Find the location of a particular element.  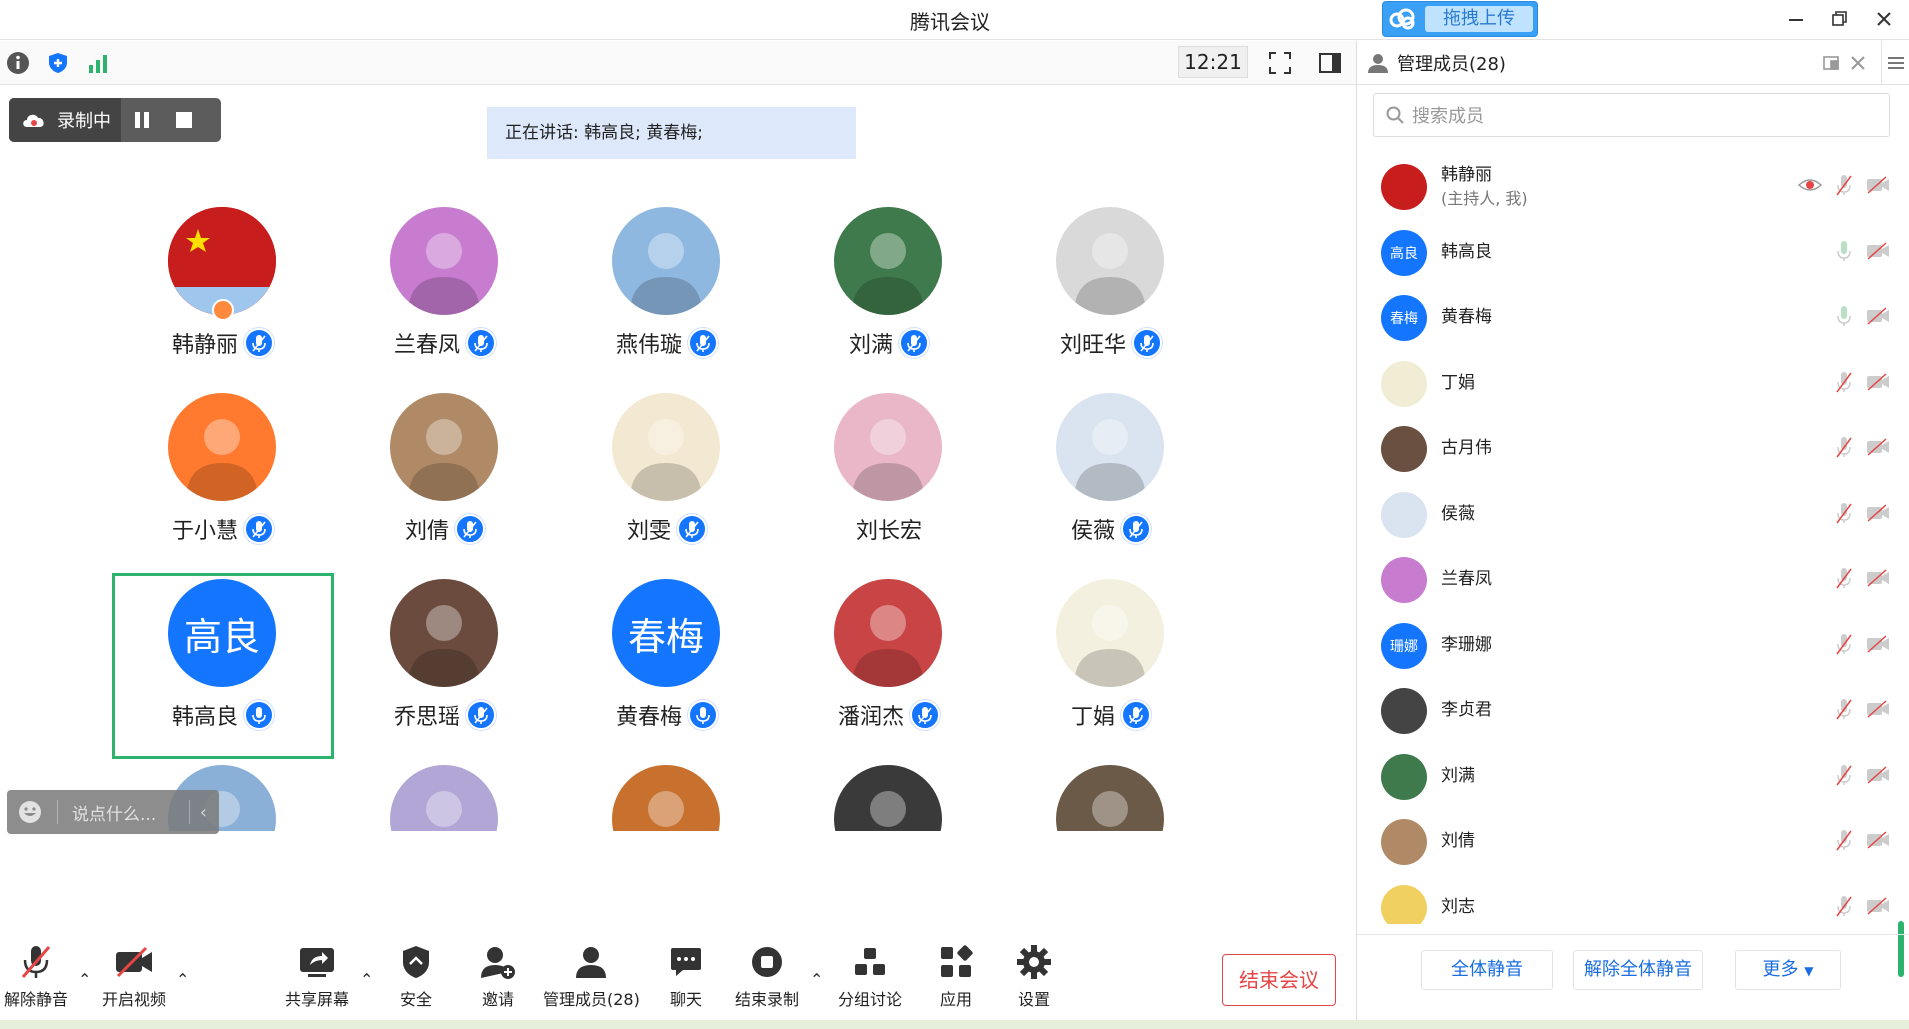

settings-button: 设置 is located at coordinates (1034, 975).